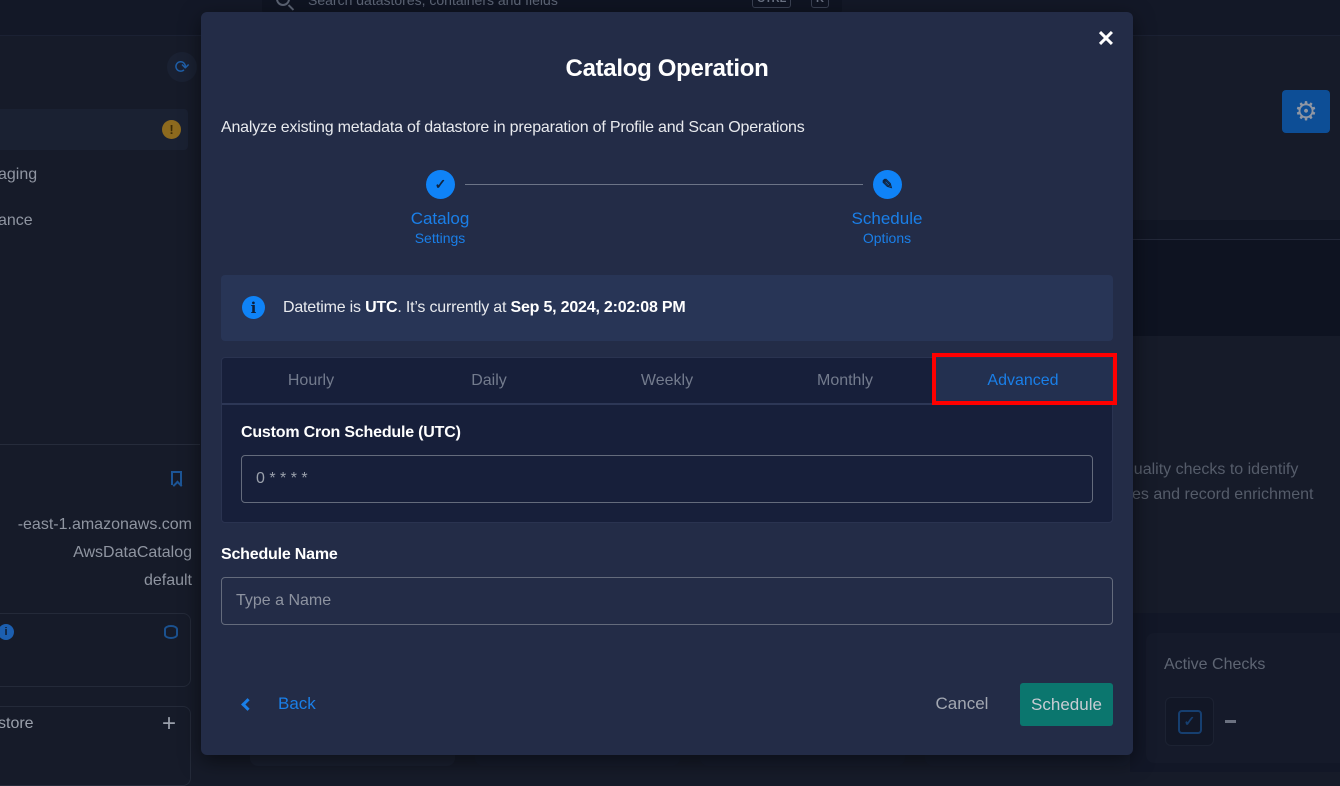  What do you see at coordinates (275, 704) in the screenshot?
I see `back-button: Back` at bounding box center [275, 704].